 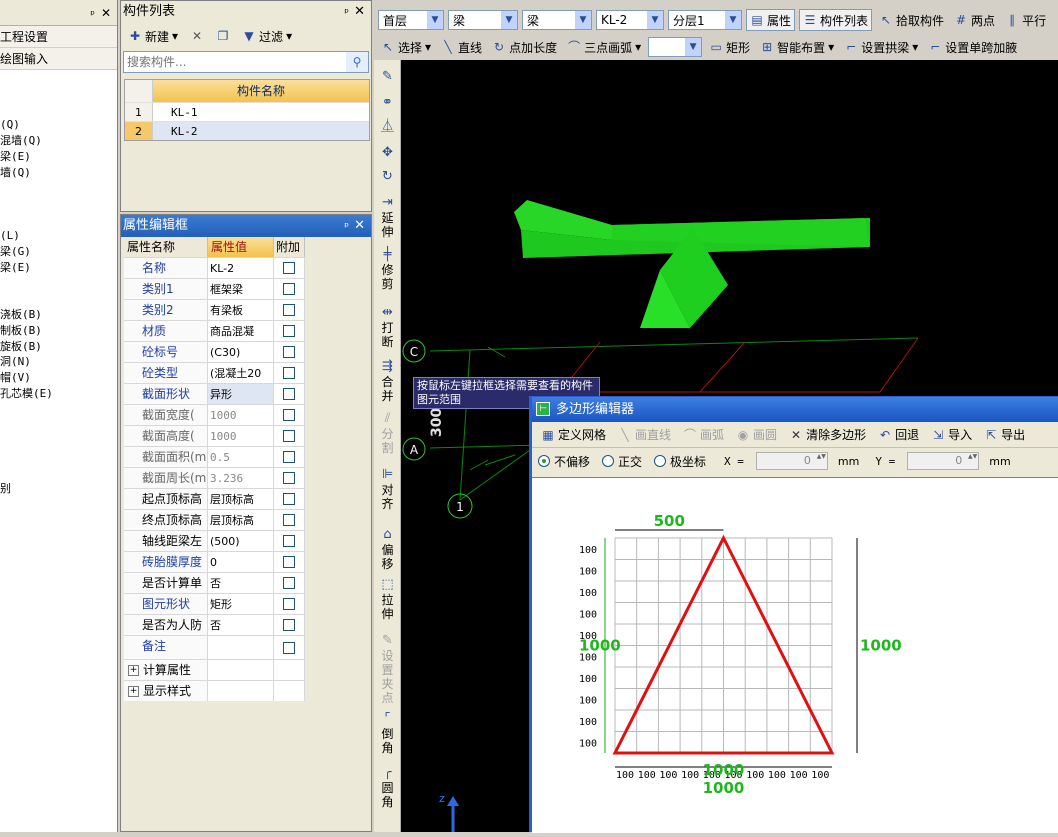 What do you see at coordinates (214, 669) in the screenshot?
I see `group-calc-attributes: + 计算属性` at bounding box center [214, 669].